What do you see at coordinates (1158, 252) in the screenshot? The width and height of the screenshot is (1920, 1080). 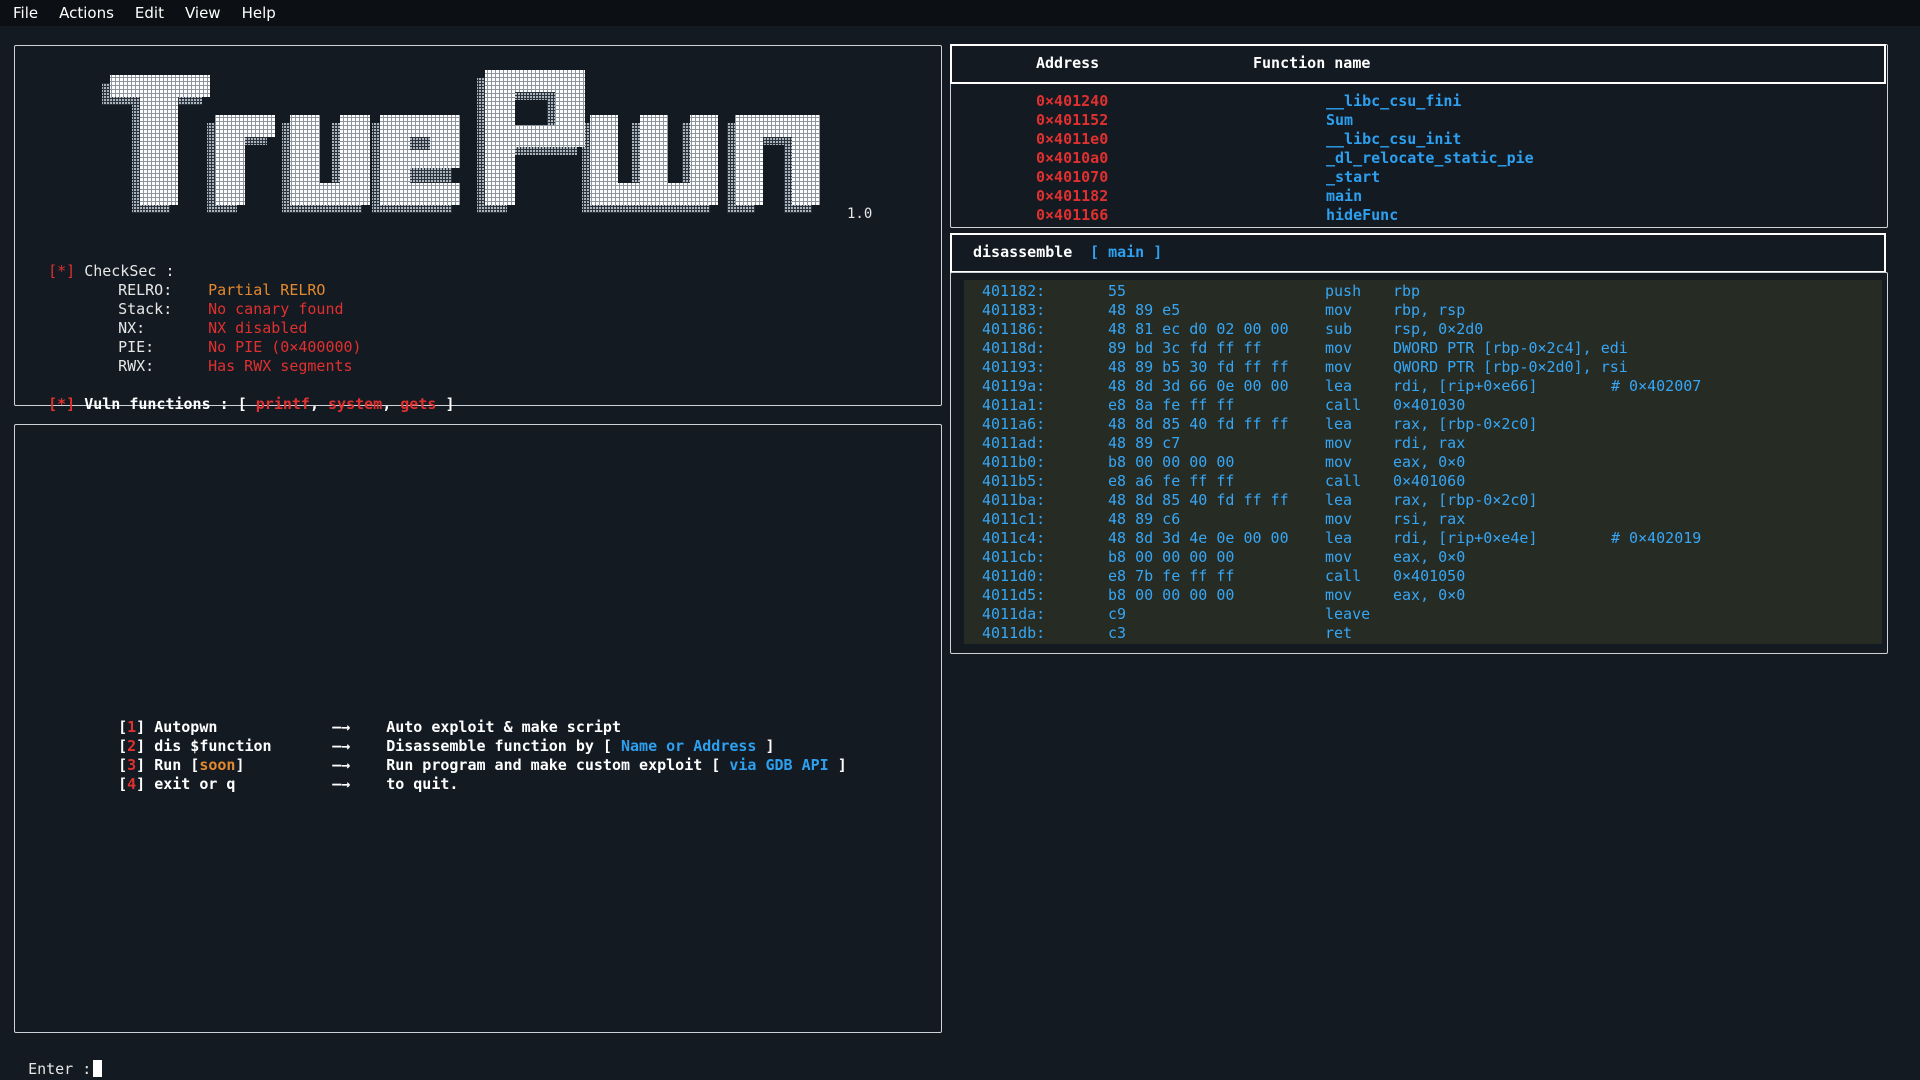 I see `target-close: ]` at bounding box center [1158, 252].